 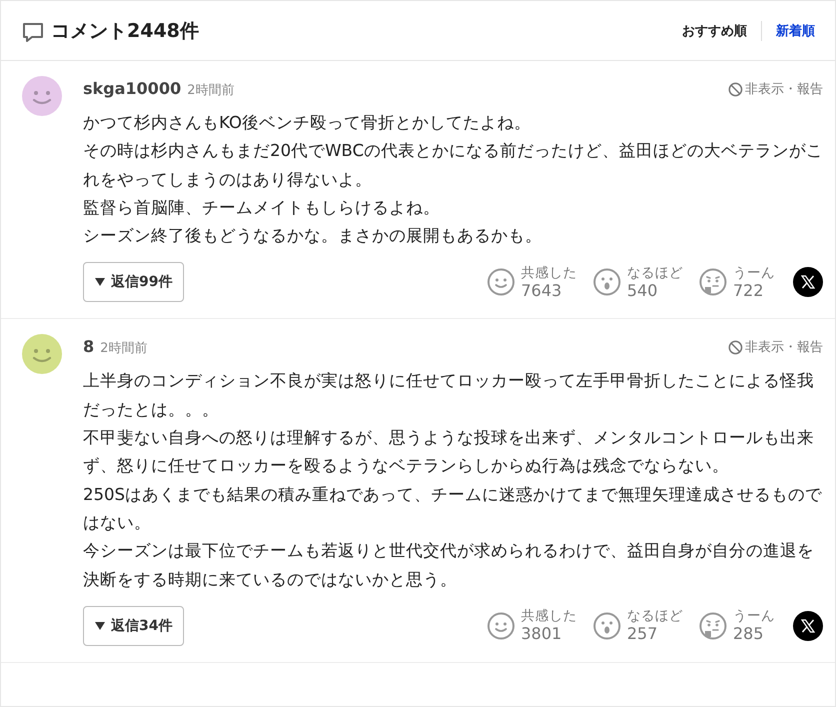 I want to click on sort-tab: 新着順, so click(x=795, y=31).